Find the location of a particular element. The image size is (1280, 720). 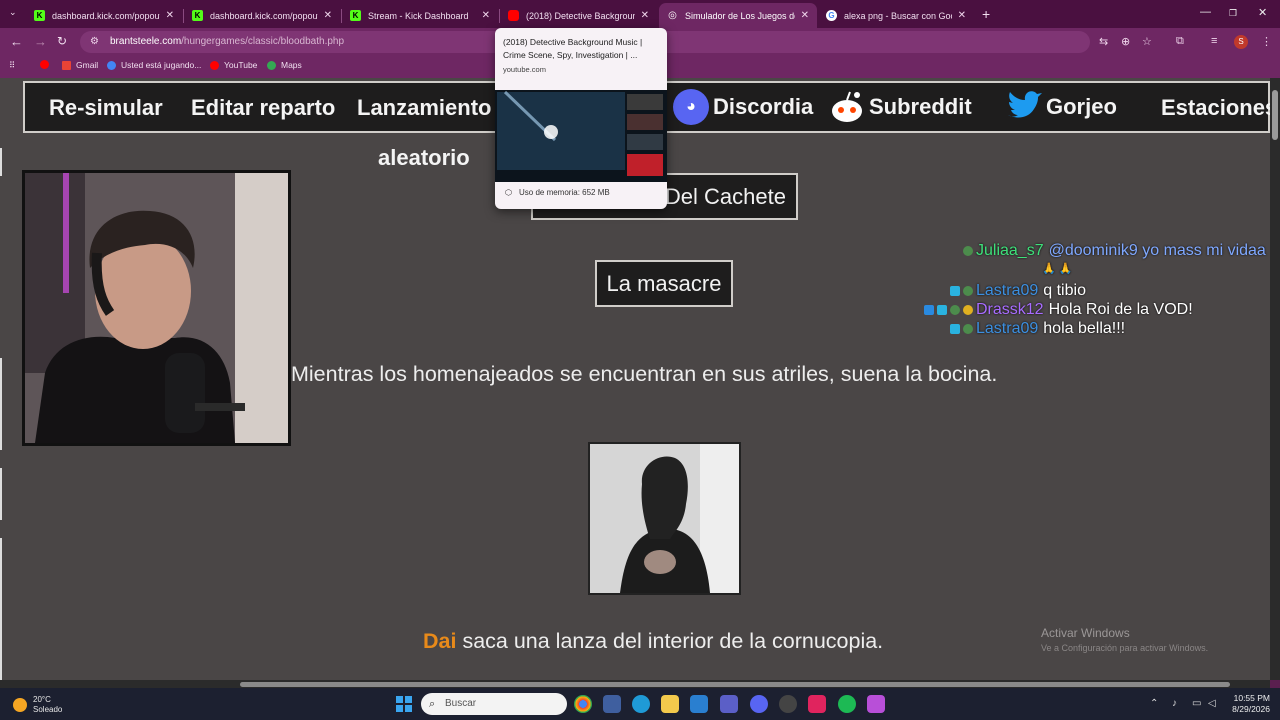

store-icon is located at coordinates (612, 704).